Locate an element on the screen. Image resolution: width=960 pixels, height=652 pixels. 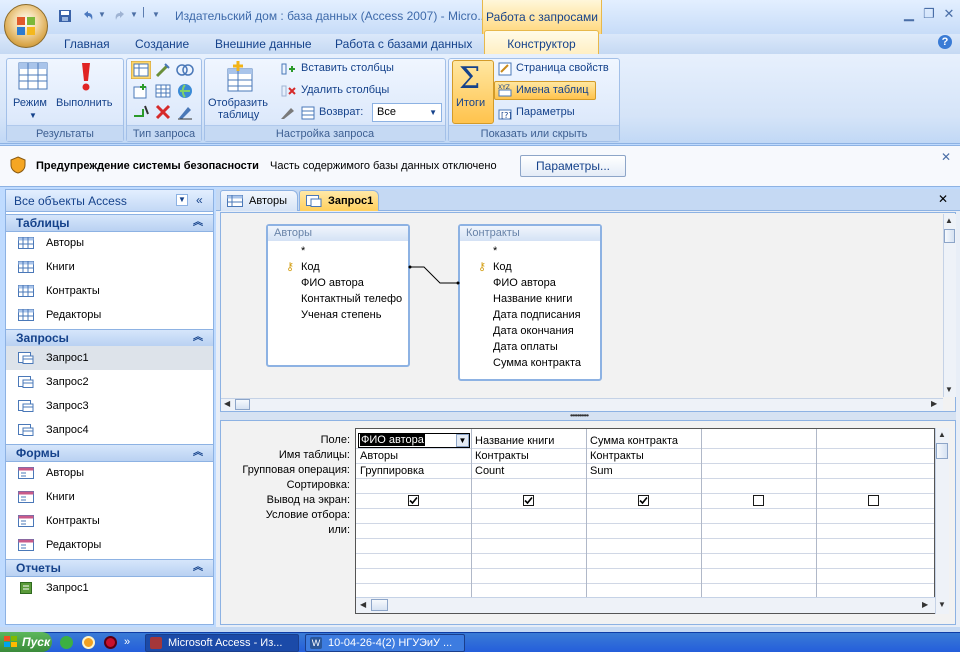
update-query-icon is located at coordinates (141, 112).